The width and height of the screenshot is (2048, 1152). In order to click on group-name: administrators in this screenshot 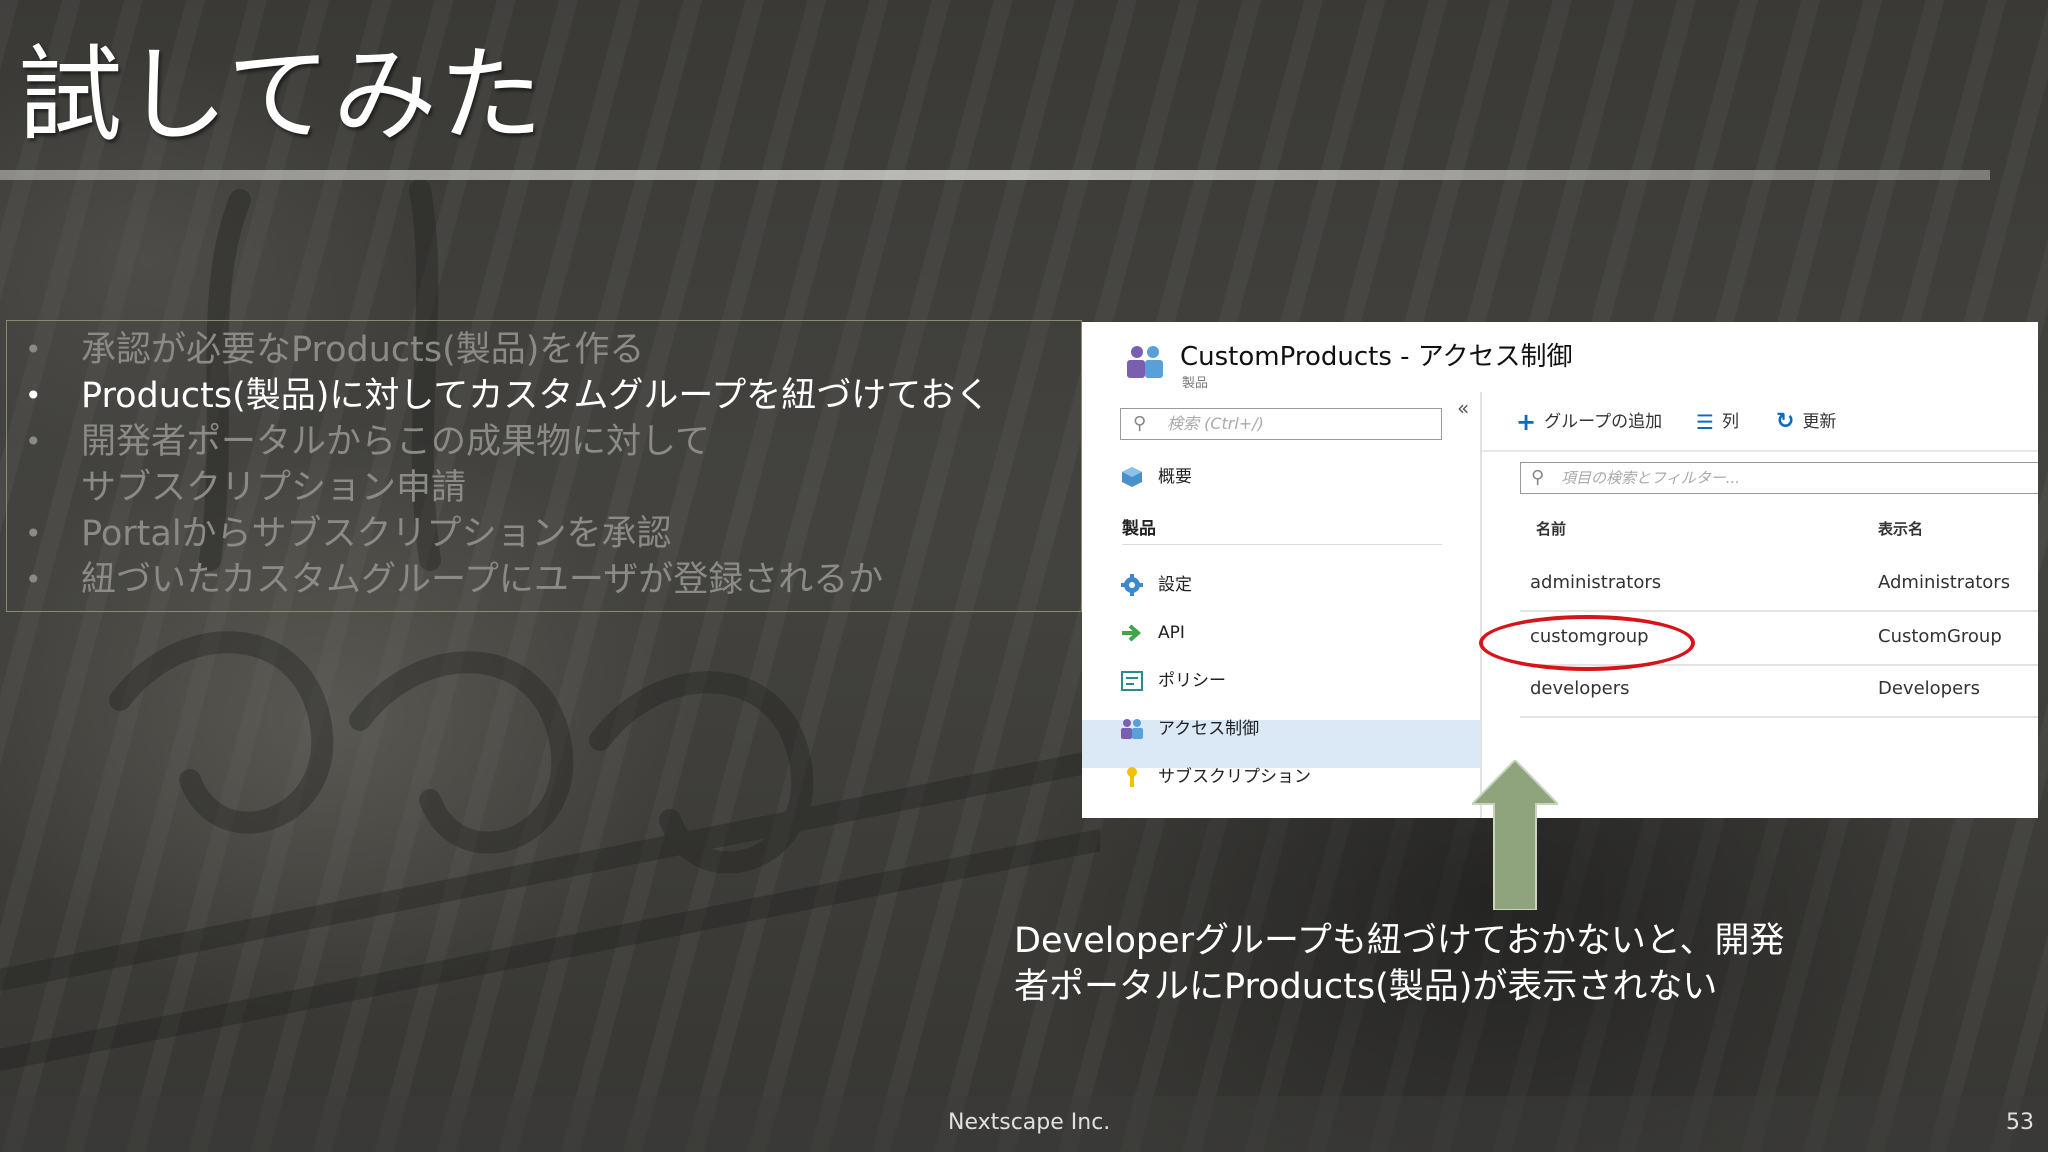, I will do `click(1596, 582)`.